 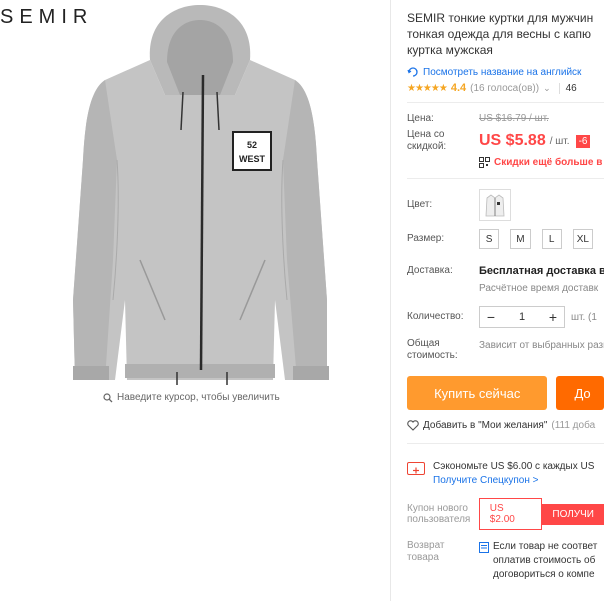 I want to click on document-icon, so click(x=484, y=547).